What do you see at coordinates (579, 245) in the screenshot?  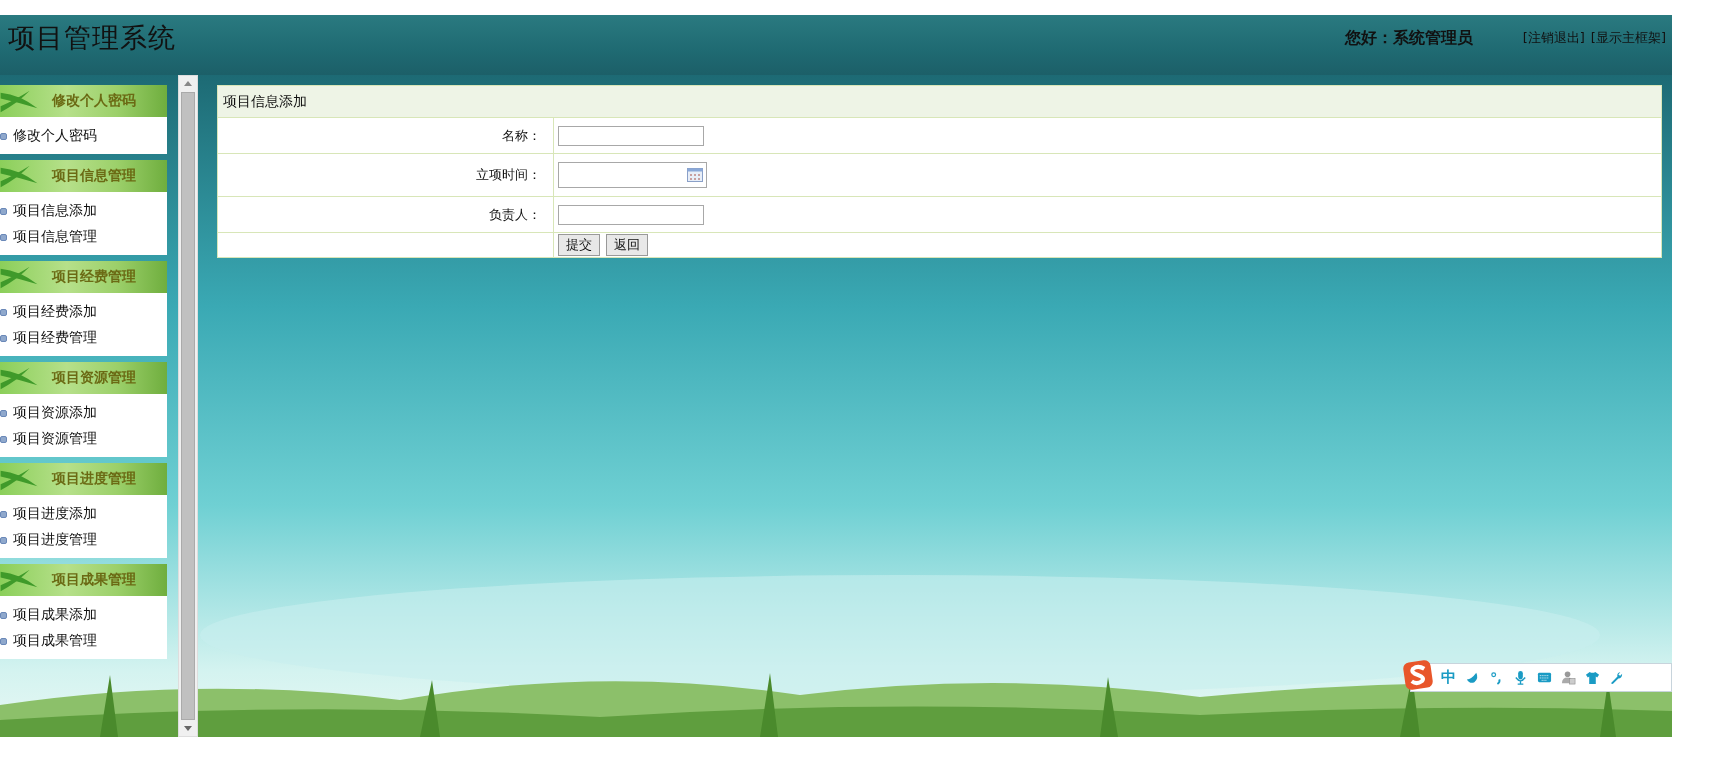 I see `form-button: 提交` at bounding box center [579, 245].